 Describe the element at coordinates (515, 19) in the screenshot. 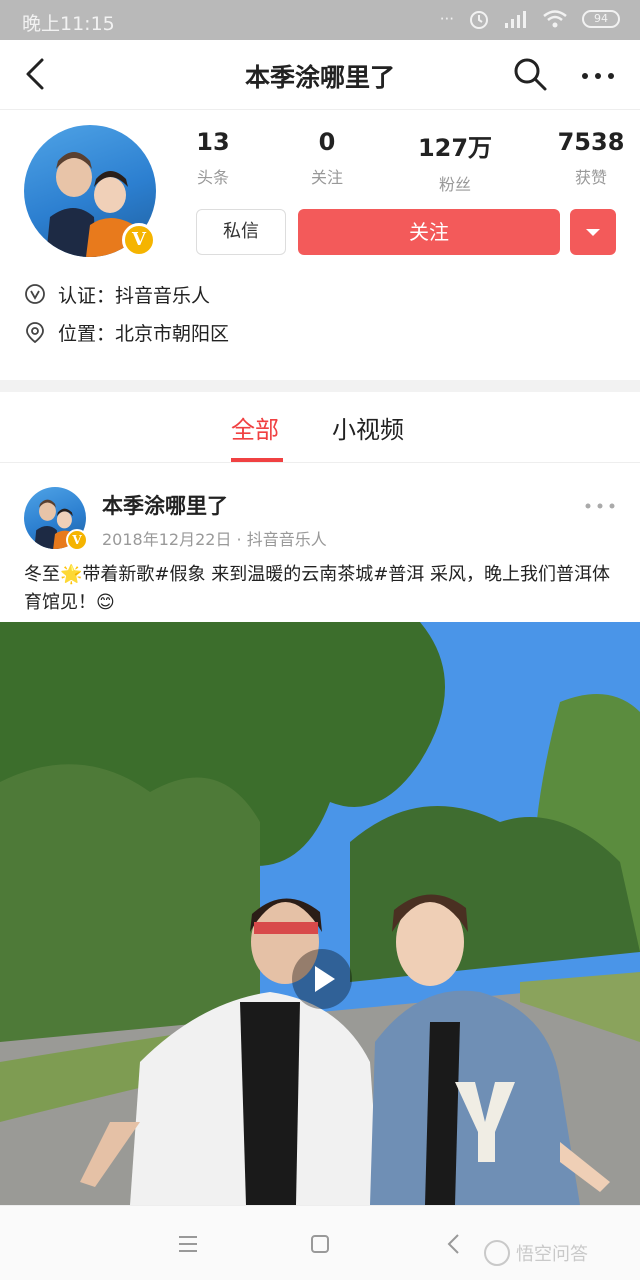

I see `signal-icon` at that location.